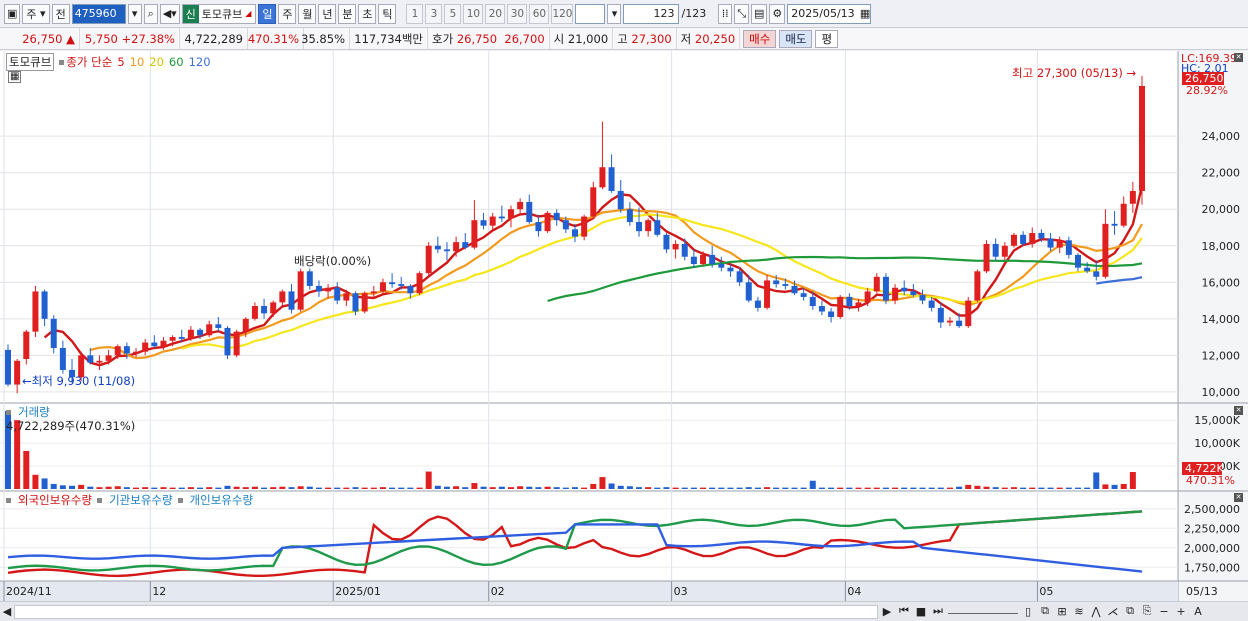 This screenshot has width=1248, height=621. Describe the element at coordinates (367, 13) in the screenshot. I see `period-second: 초` at that location.